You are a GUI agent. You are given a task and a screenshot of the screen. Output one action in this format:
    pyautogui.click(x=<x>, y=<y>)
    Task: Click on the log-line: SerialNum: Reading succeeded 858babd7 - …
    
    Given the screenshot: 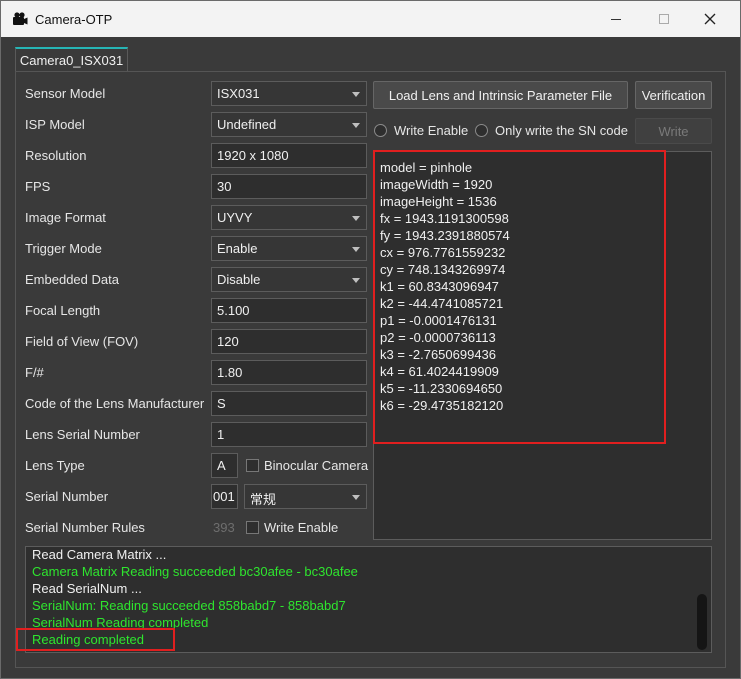 What is the action you would take?
    pyautogui.click(x=189, y=605)
    